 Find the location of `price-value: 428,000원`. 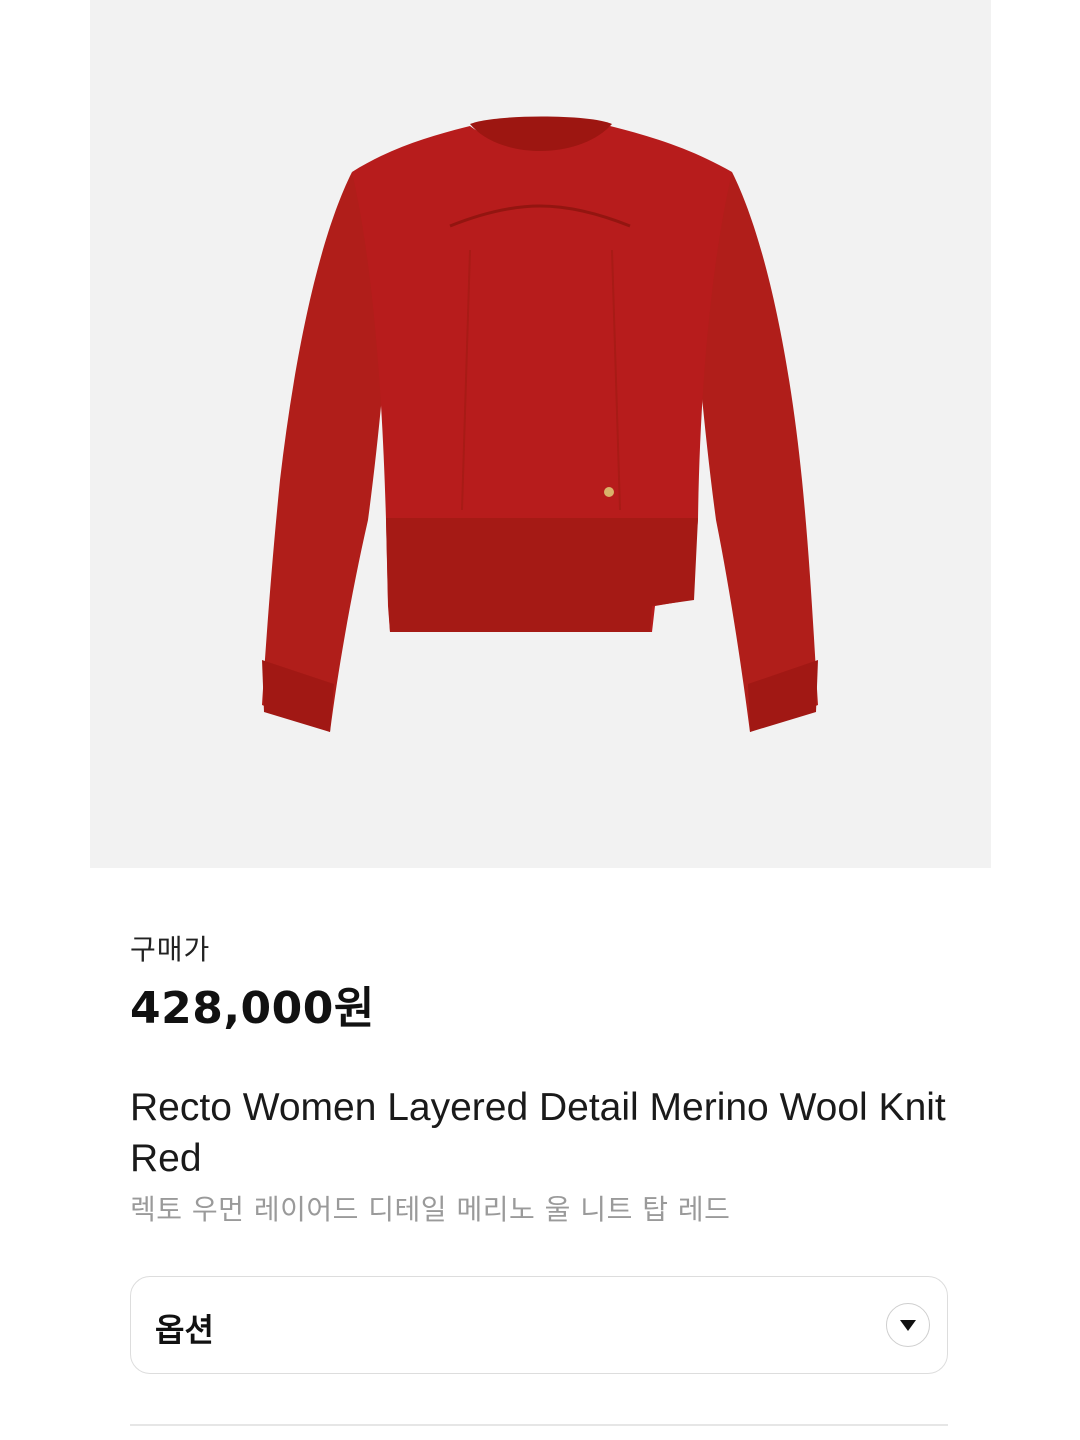

price-value: 428,000원 is located at coordinates (252, 1008).